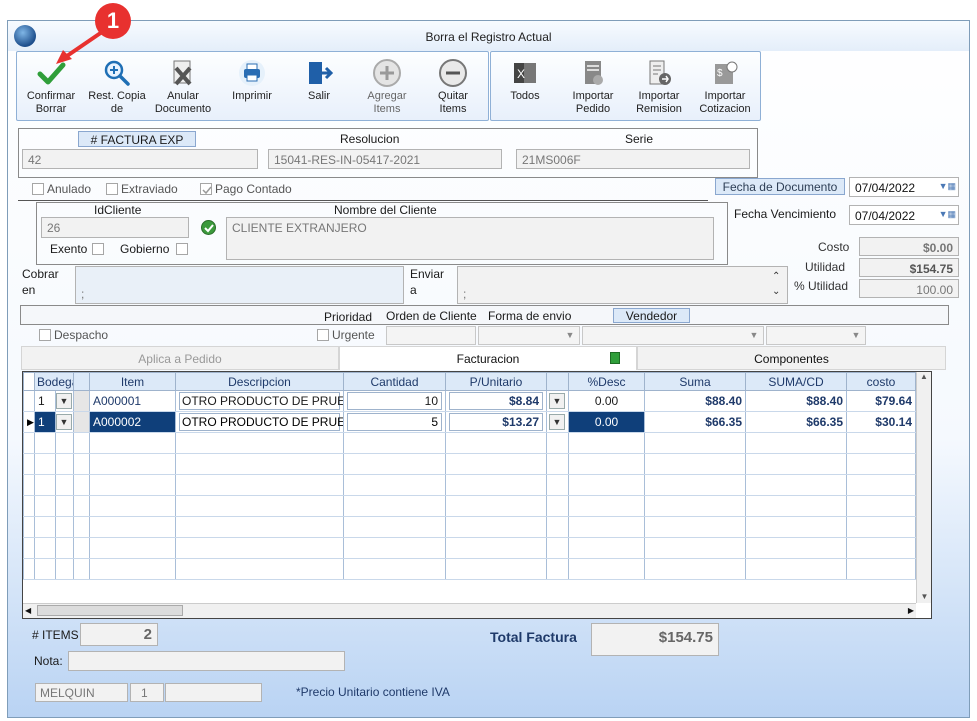  What do you see at coordinates (394, 401) in the screenshot?
I see `cell-cantidad: 10` at bounding box center [394, 401].